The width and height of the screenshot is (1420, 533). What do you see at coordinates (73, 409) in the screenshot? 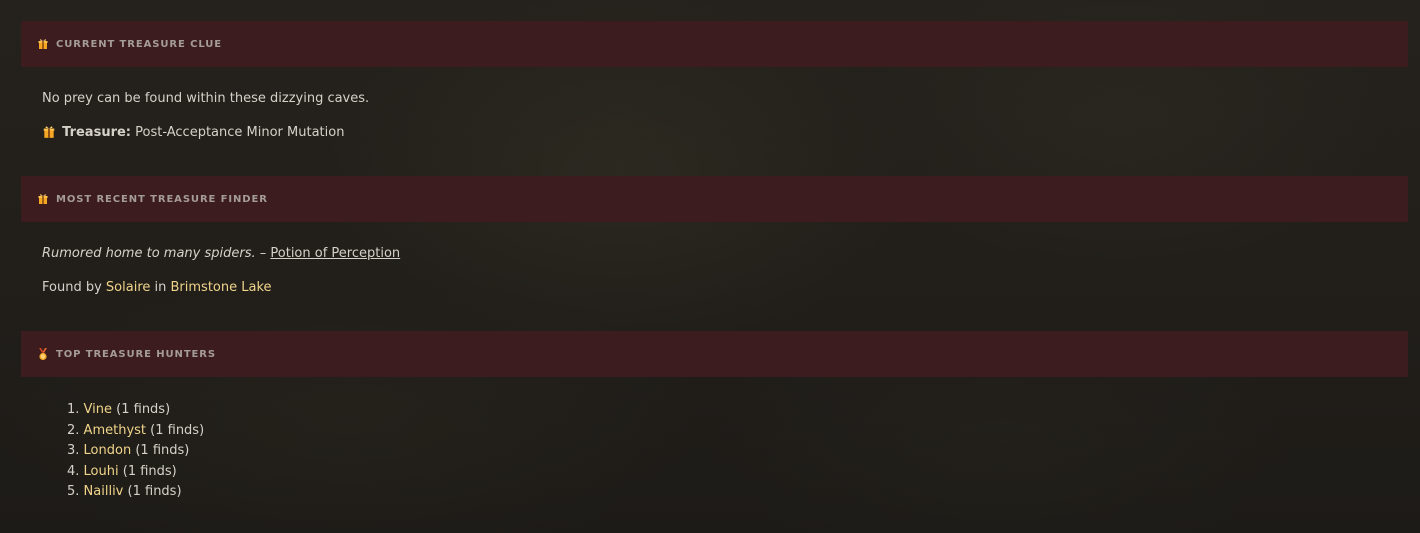
I see `hunter-rank: 1.` at bounding box center [73, 409].